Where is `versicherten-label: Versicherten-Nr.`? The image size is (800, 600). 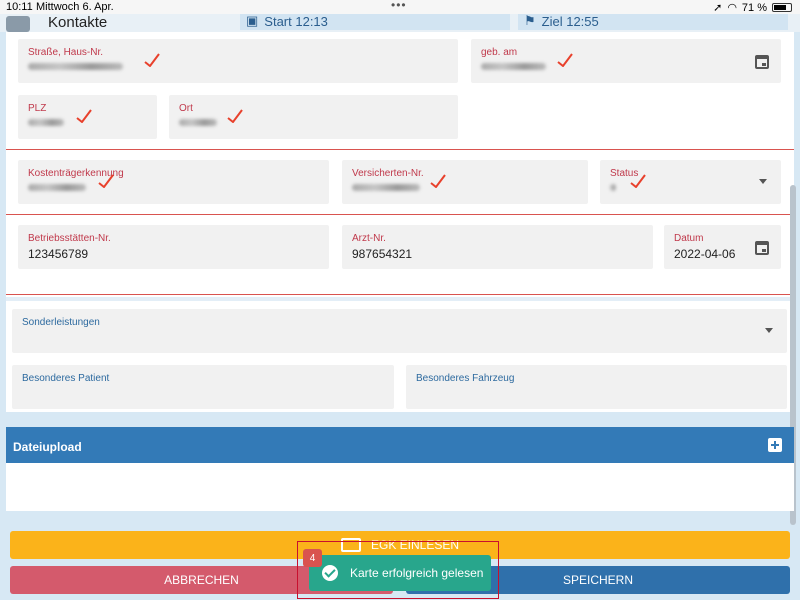 versicherten-label: Versicherten-Nr. is located at coordinates (388, 173).